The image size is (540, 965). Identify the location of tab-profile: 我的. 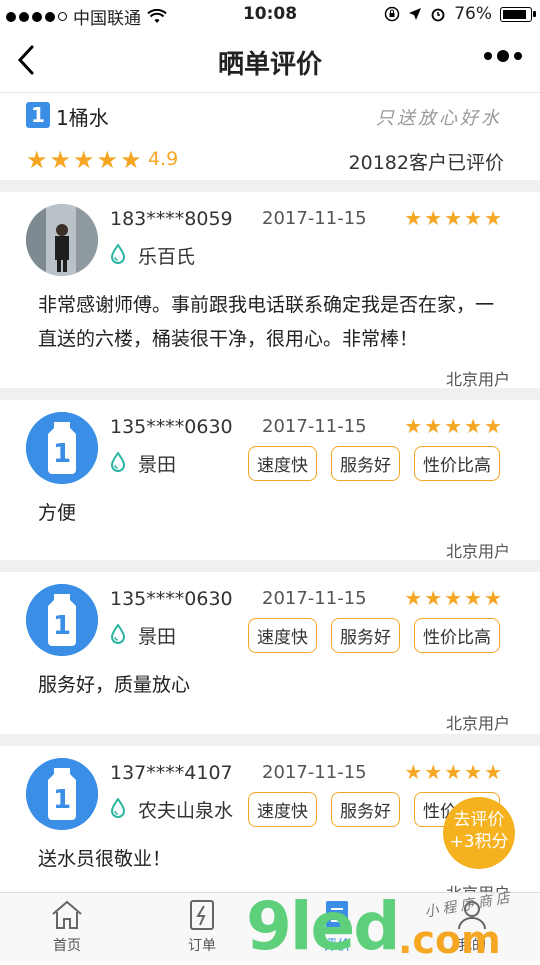
(472, 927).